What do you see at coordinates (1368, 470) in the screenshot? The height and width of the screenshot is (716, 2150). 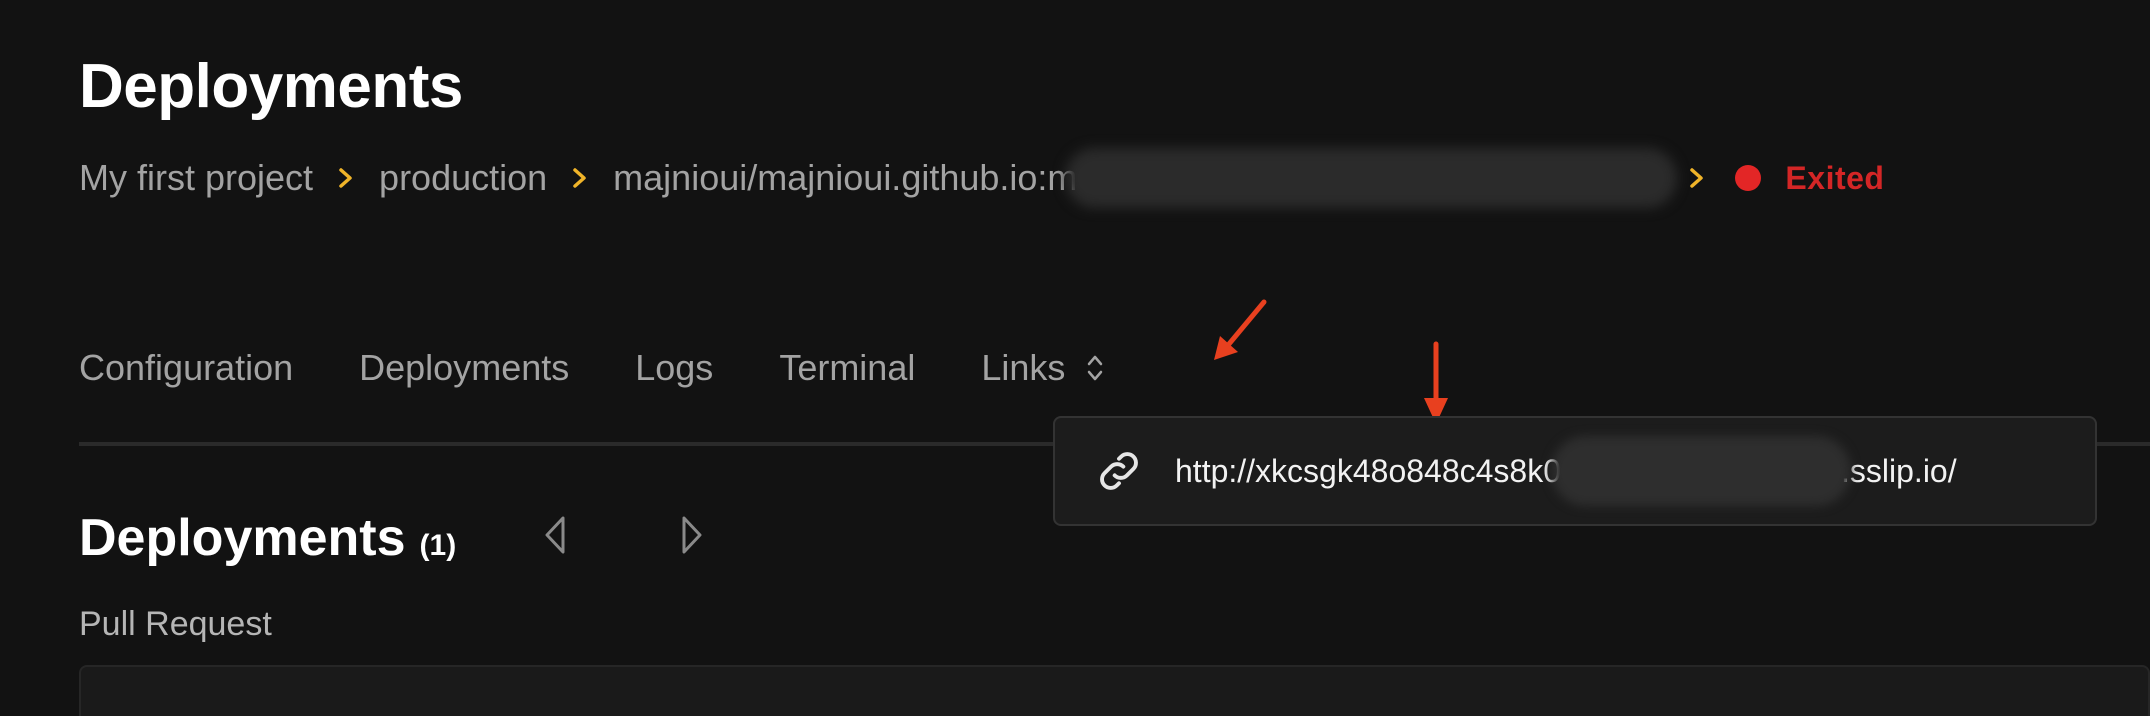 I see `link-url-start: http://xkcsgk48o848c4s8k0` at bounding box center [1368, 470].